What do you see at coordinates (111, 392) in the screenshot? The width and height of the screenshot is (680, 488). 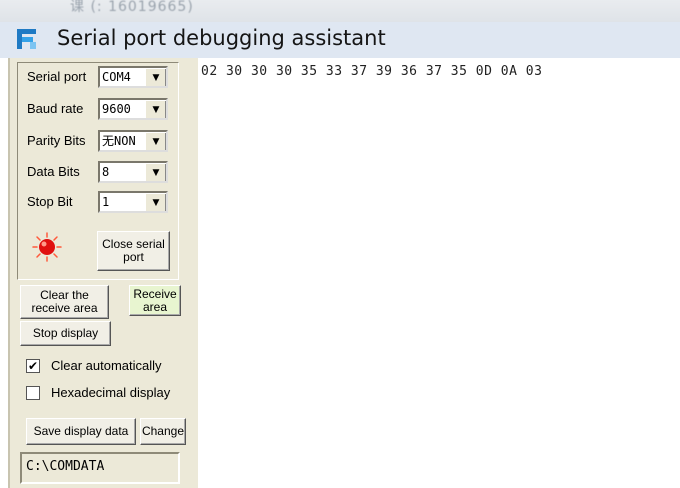 I see `hexadecimal-display-label: Hexadecimal display` at bounding box center [111, 392].